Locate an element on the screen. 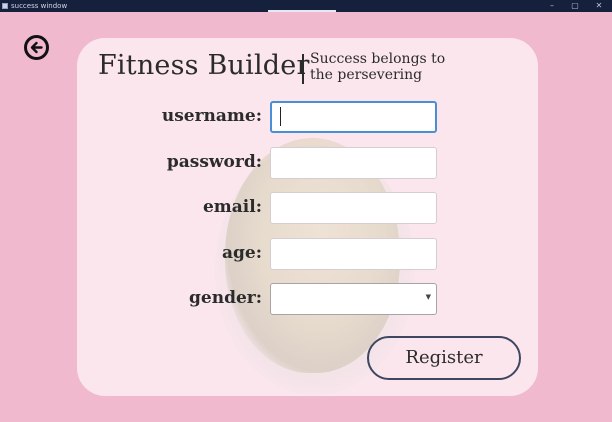 The height and width of the screenshot is (422, 612). username-label: username: is located at coordinates (211, 116).